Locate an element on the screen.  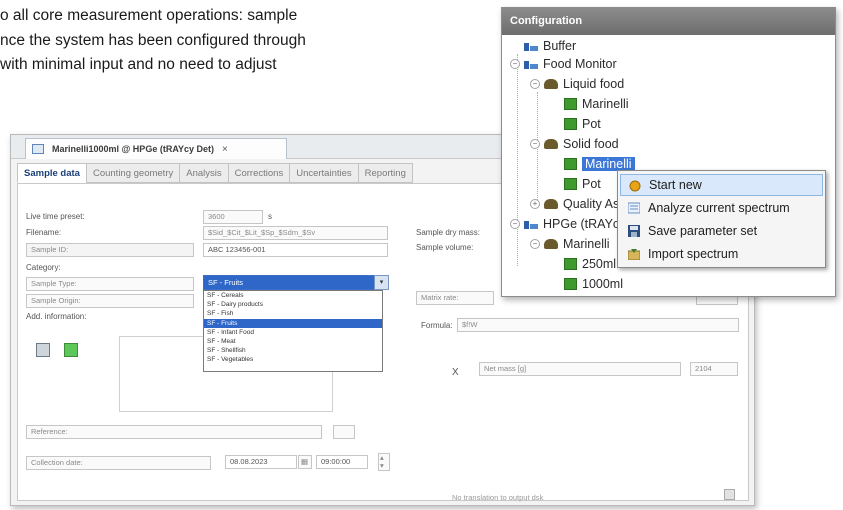
tree-node-marinelli: − Marinelli is located at coordinates (570, 244).